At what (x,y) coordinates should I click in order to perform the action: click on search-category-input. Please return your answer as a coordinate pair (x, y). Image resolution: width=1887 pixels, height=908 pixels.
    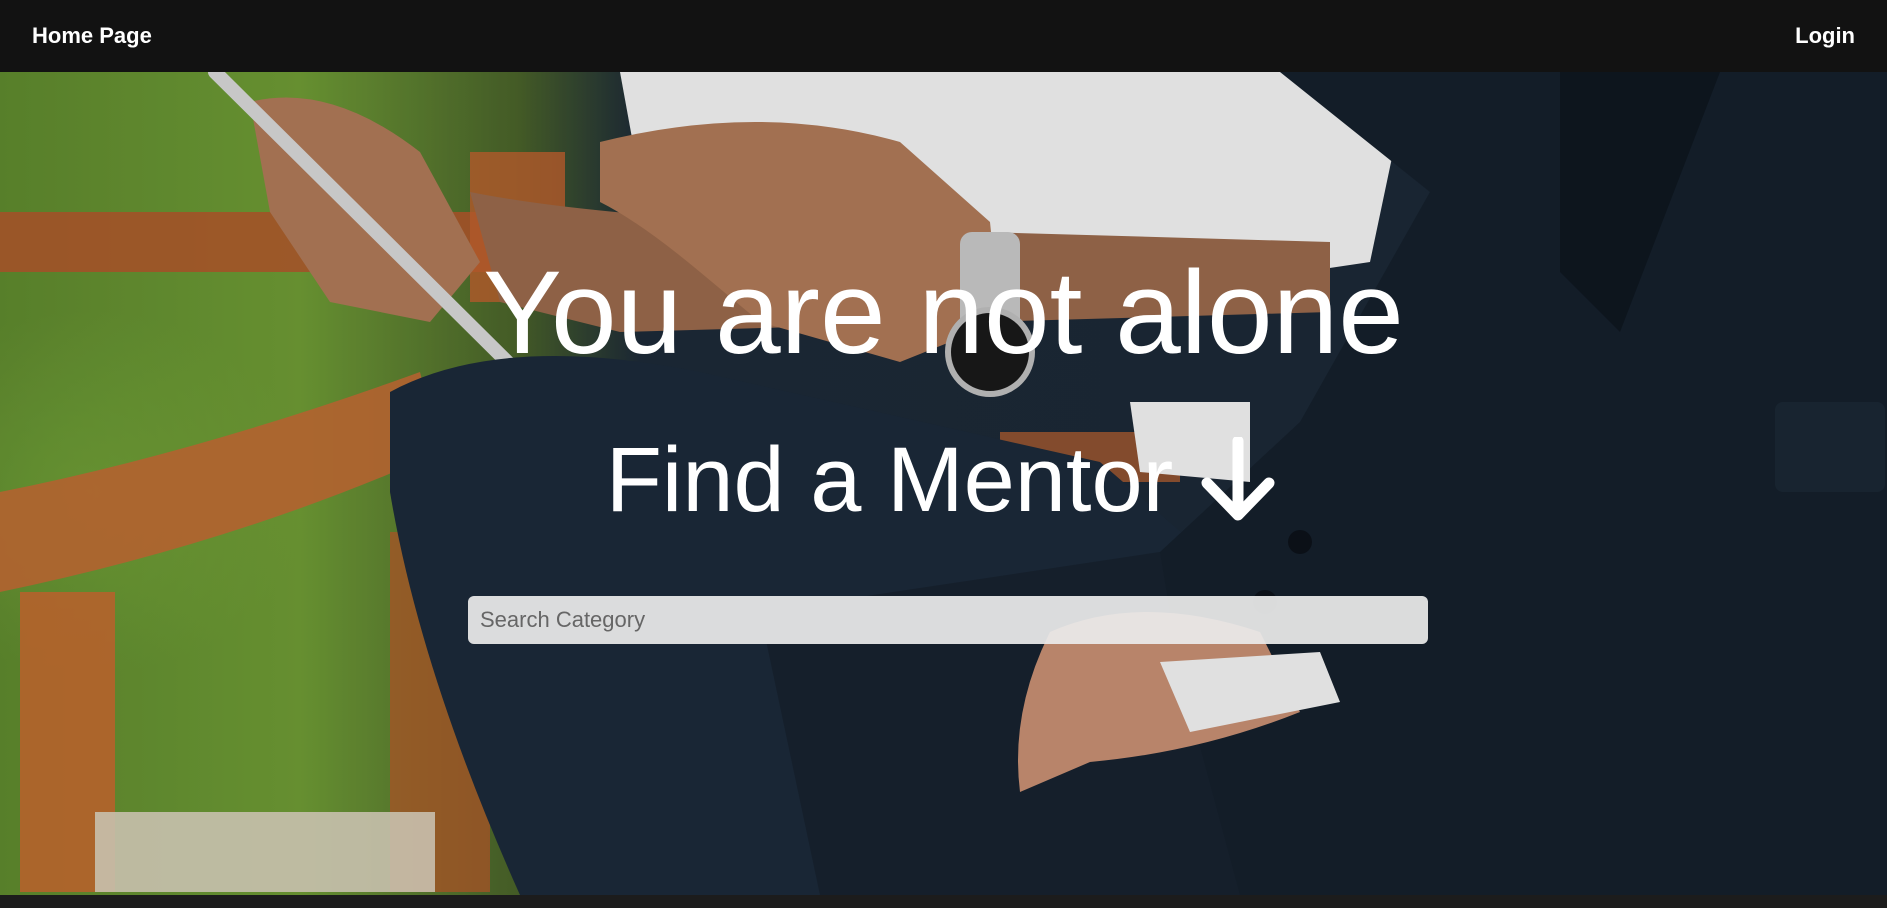
    Looking at the image, I should click on (948, 620).